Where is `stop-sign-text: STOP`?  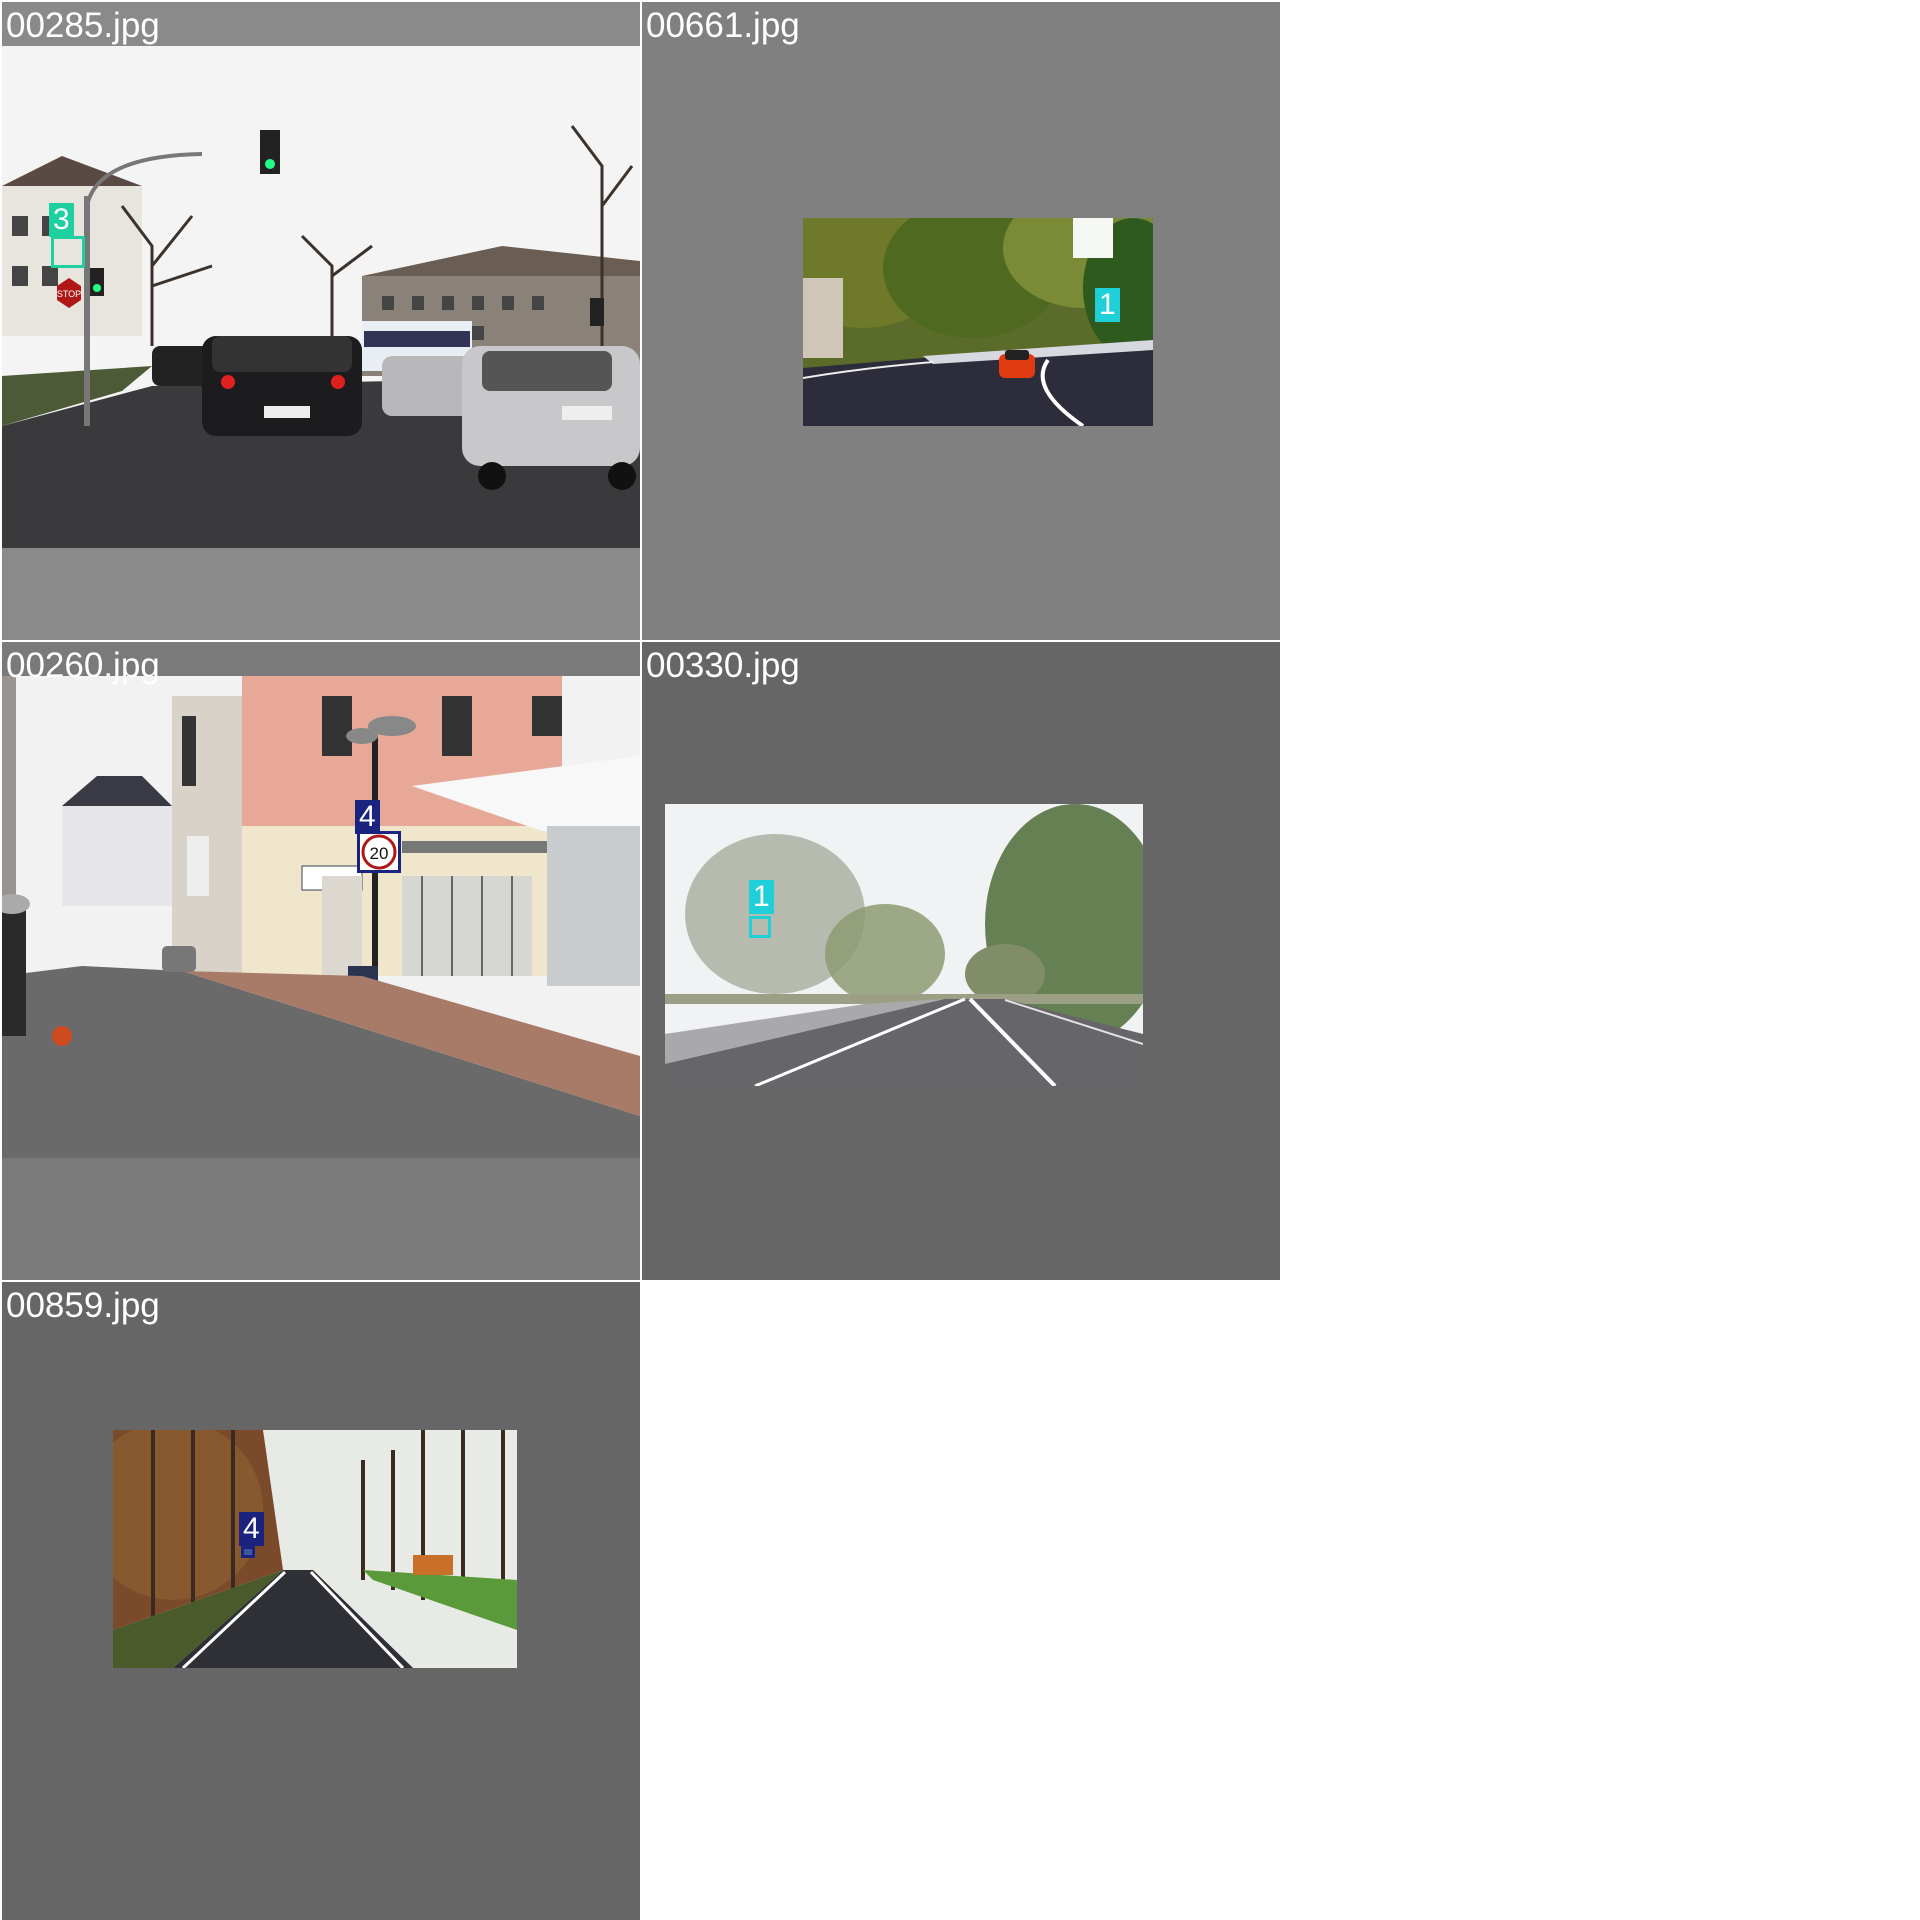
stop-sign-text: STOP is located at coordinates (69, 294).